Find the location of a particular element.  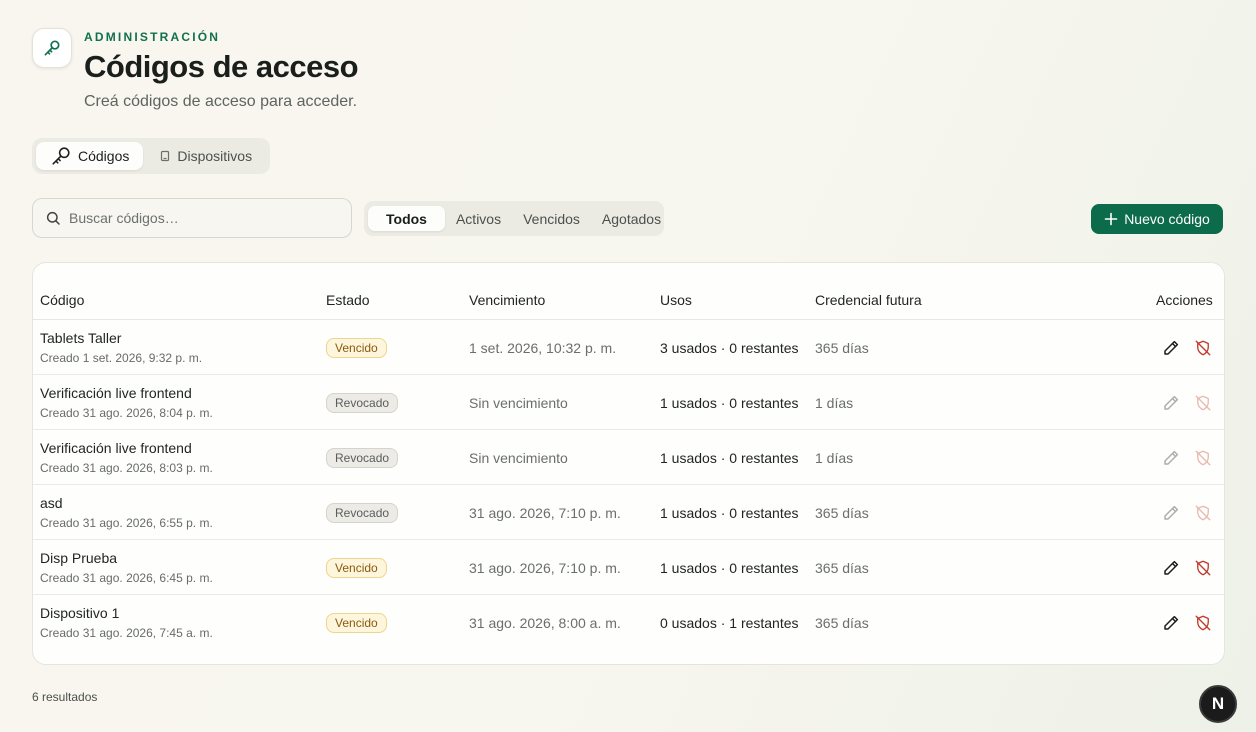

uses-cell: 0 usados · 1 restantes is located at coordinates (729, 623).